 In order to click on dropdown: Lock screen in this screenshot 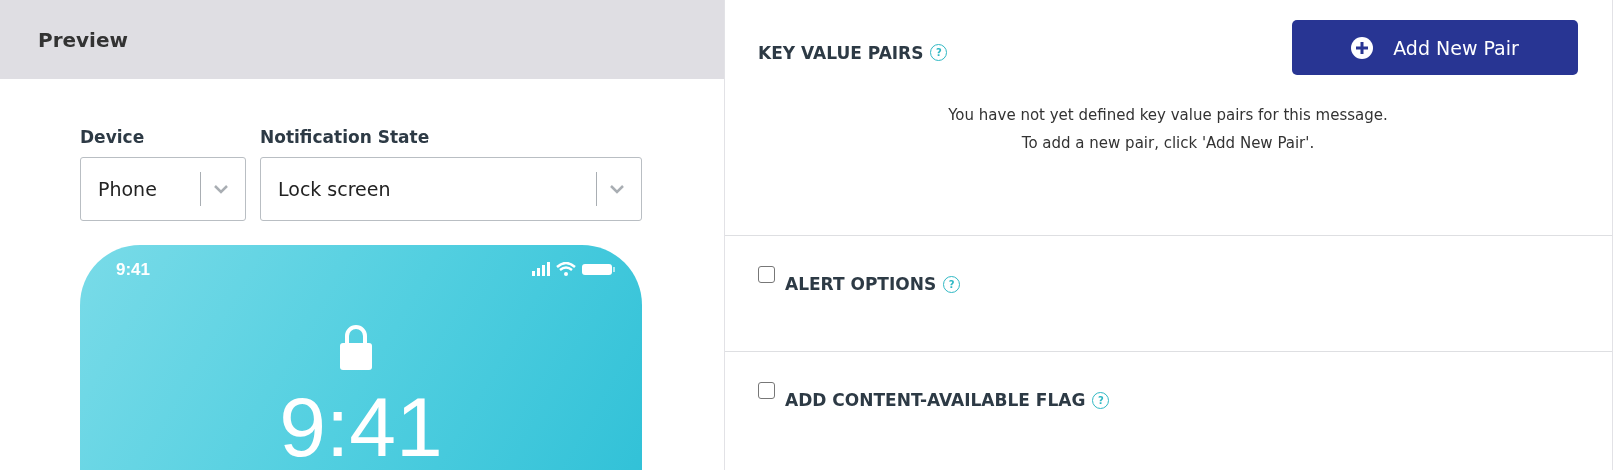, I will do `click(451, 189)`.